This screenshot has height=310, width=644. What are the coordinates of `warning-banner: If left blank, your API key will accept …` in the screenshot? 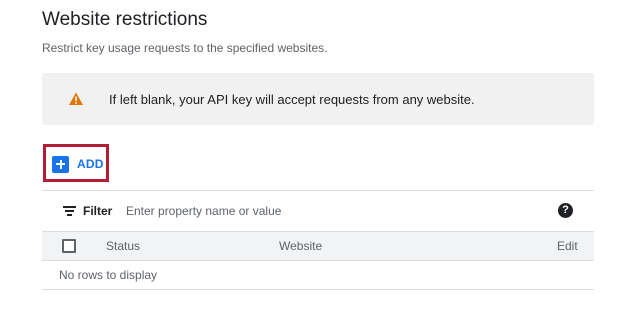 It's located at (318, 99).